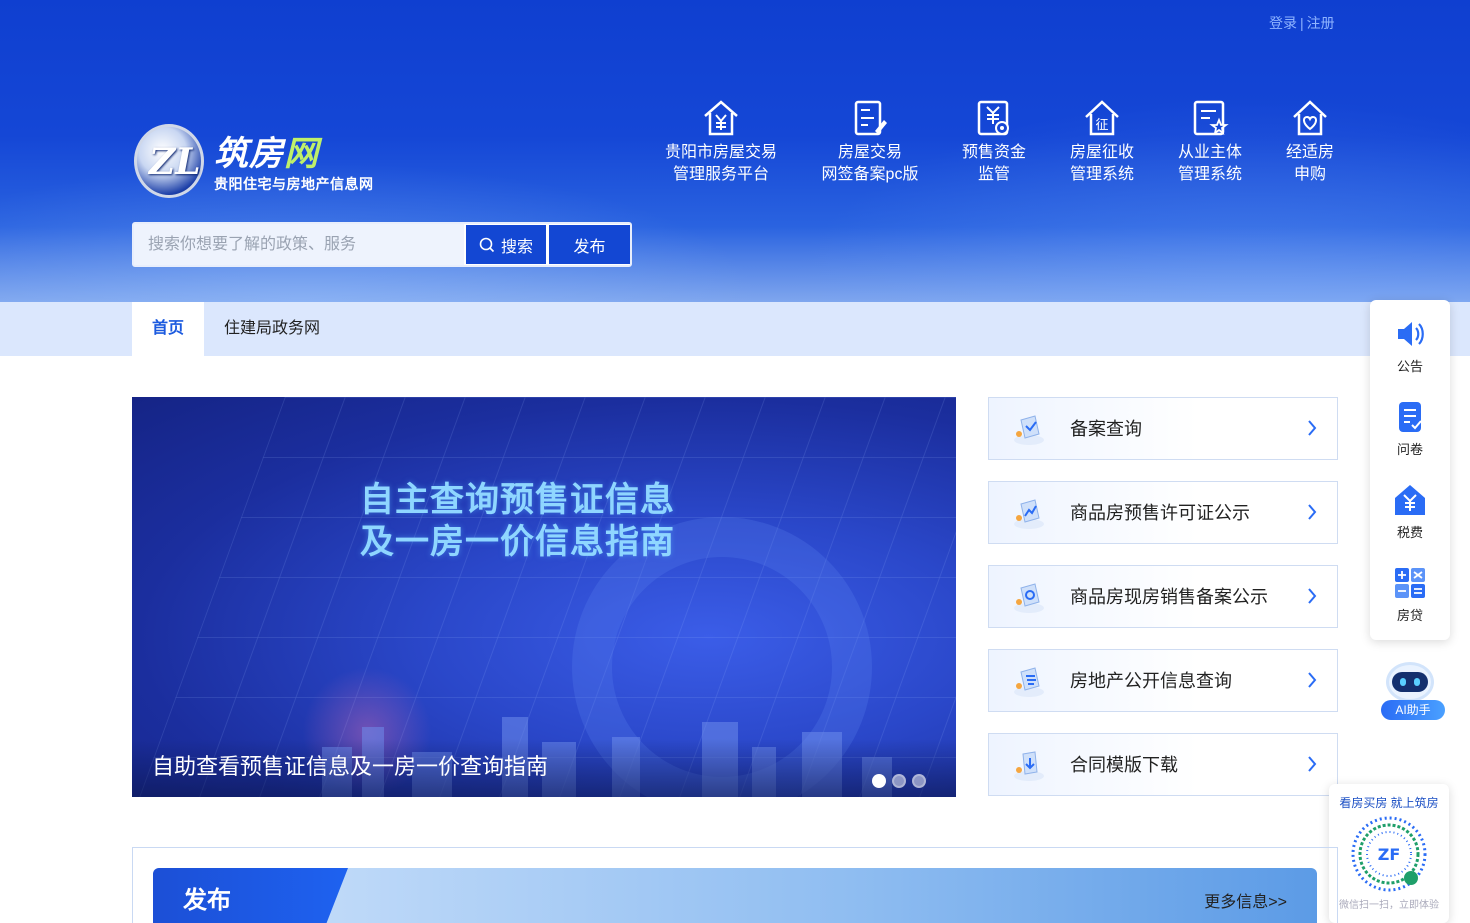 This screenshot has height=923, width=1470. Describe the element at coordinates (1309, 174) in the screenshot. I see `quick-nav-label: 申购` at that location.